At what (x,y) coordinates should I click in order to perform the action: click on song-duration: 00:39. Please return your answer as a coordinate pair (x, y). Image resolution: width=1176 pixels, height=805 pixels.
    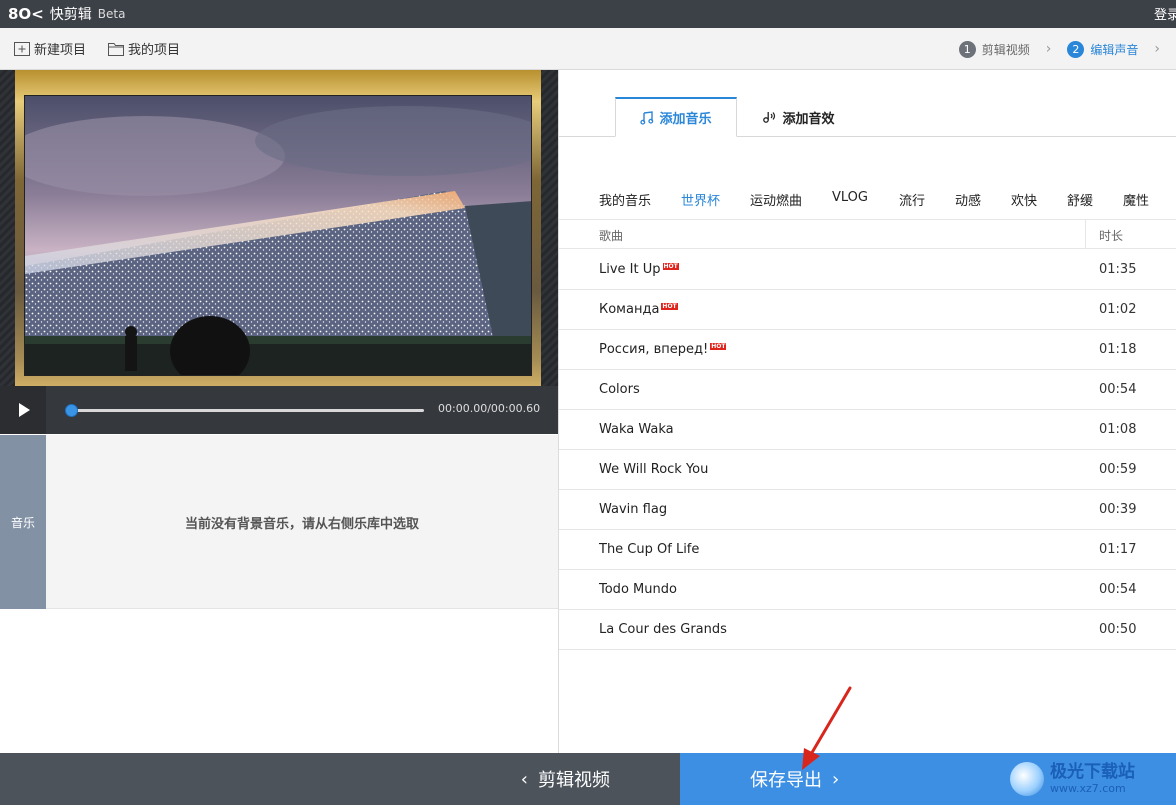
    Looking at the image, I should click on (1118, 509).